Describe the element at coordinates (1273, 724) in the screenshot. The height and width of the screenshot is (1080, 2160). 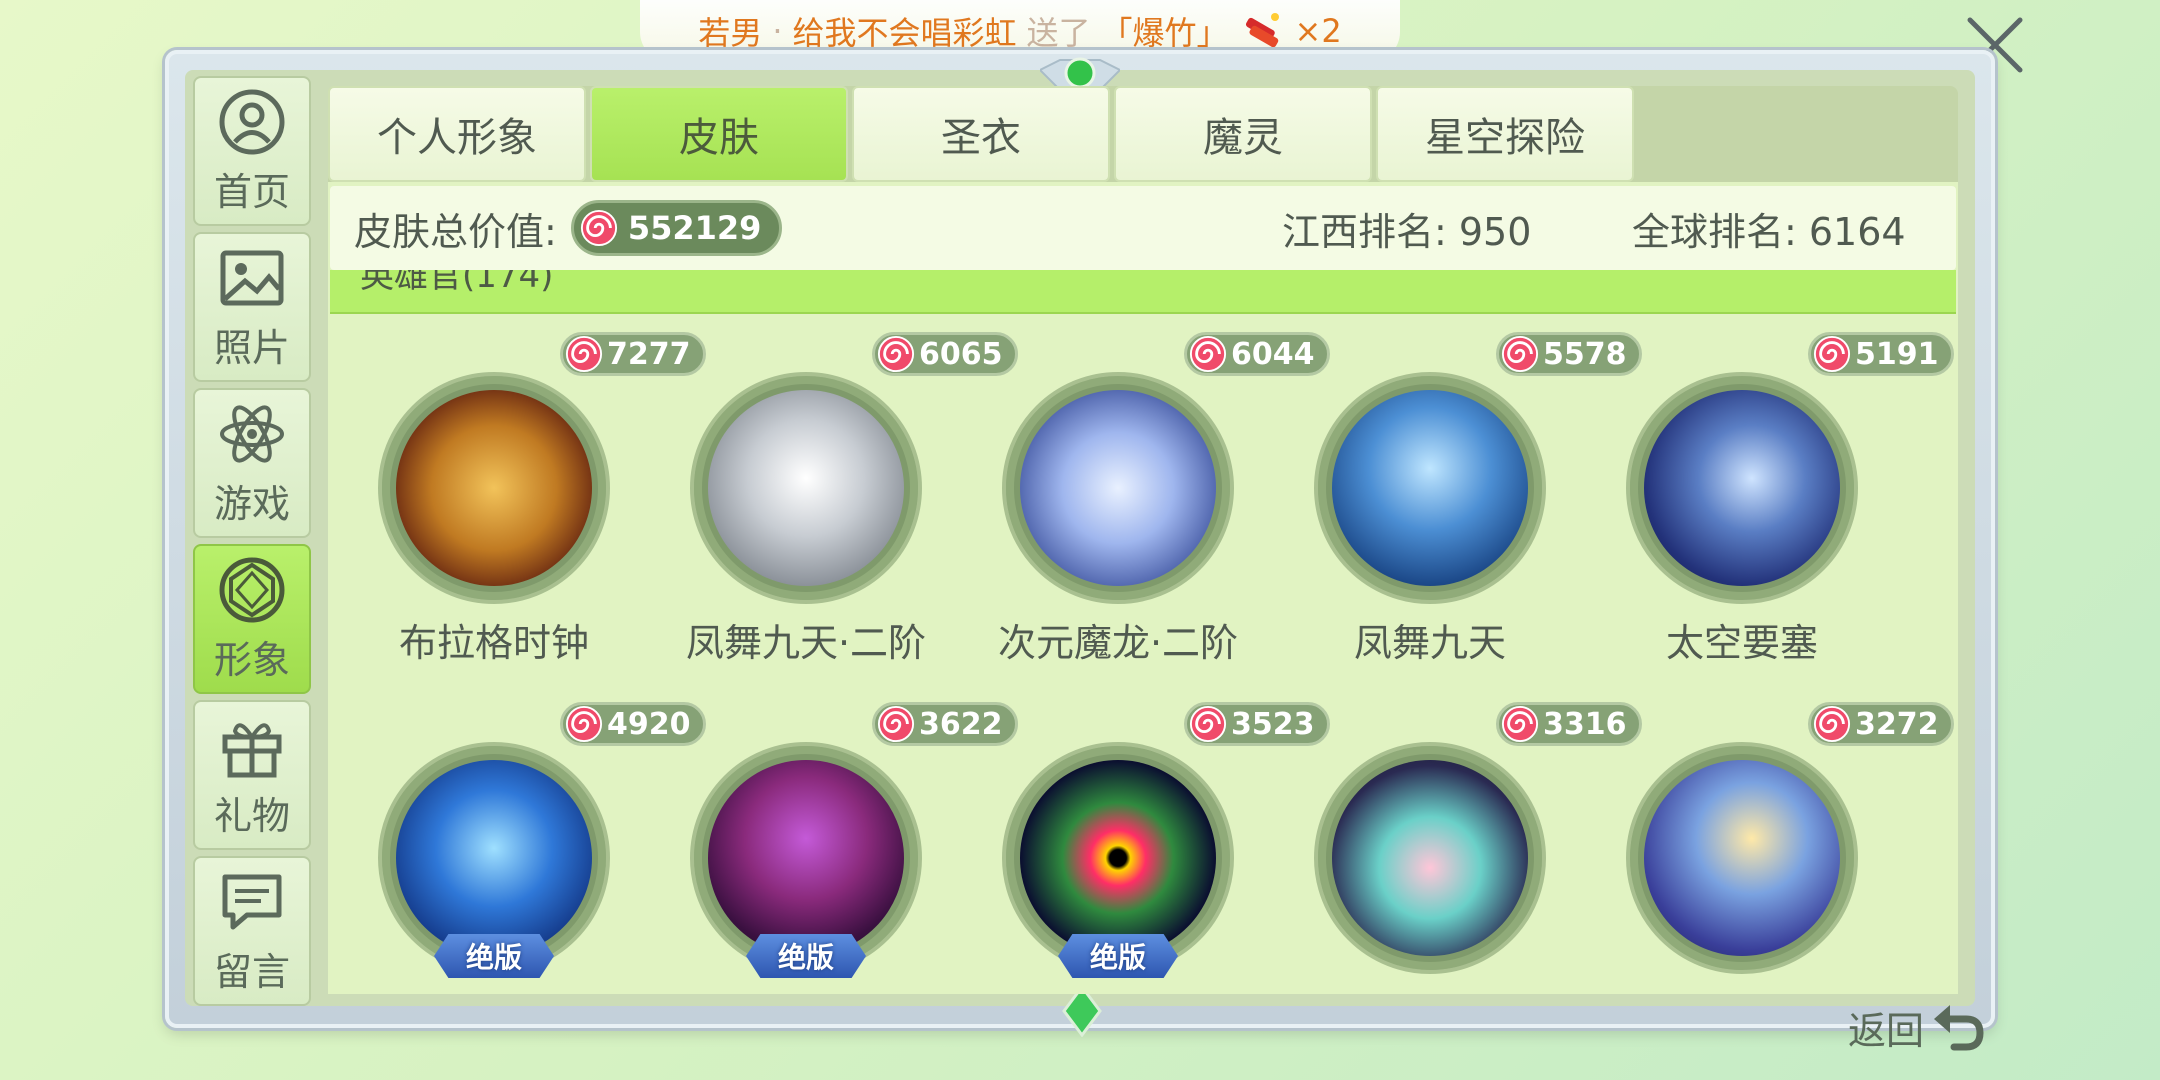
I see `skin-price: 3523` at that location.